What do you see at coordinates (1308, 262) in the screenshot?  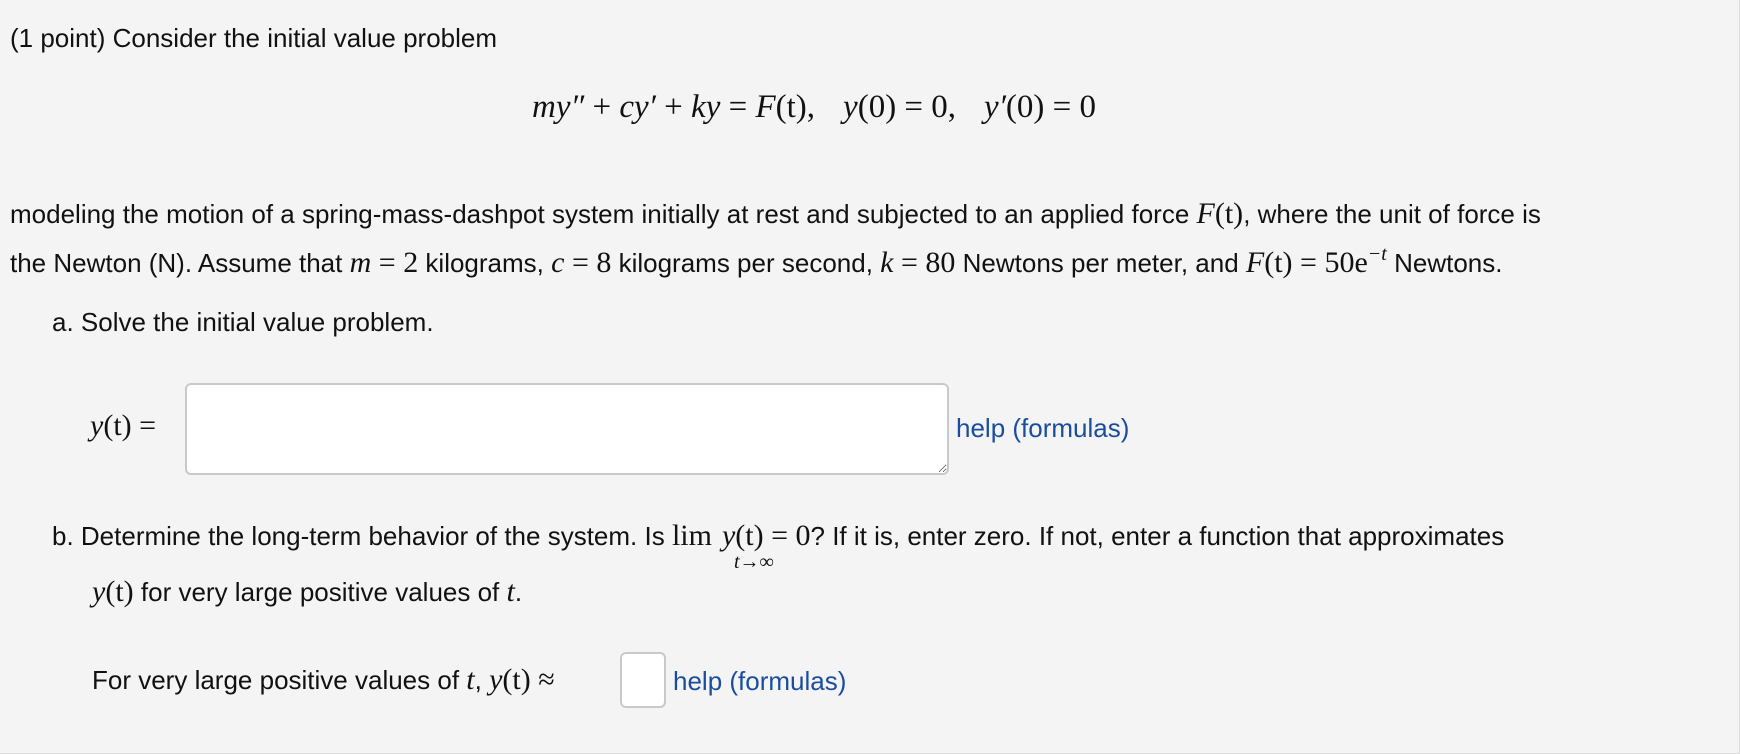 I see `param-F-eq: =` at bounding box center [1308, 262].